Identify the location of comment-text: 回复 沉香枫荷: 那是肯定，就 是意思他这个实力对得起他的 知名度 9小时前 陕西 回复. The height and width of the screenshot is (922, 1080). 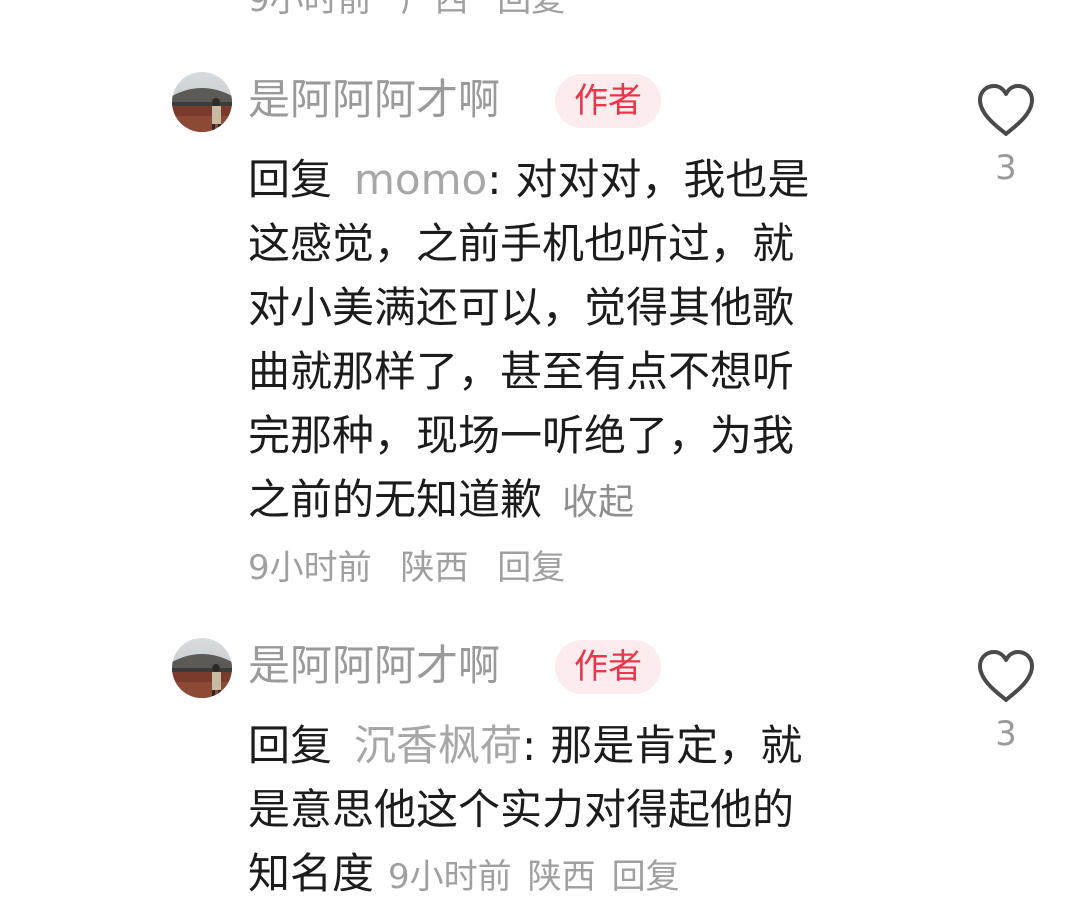
(578, 811).